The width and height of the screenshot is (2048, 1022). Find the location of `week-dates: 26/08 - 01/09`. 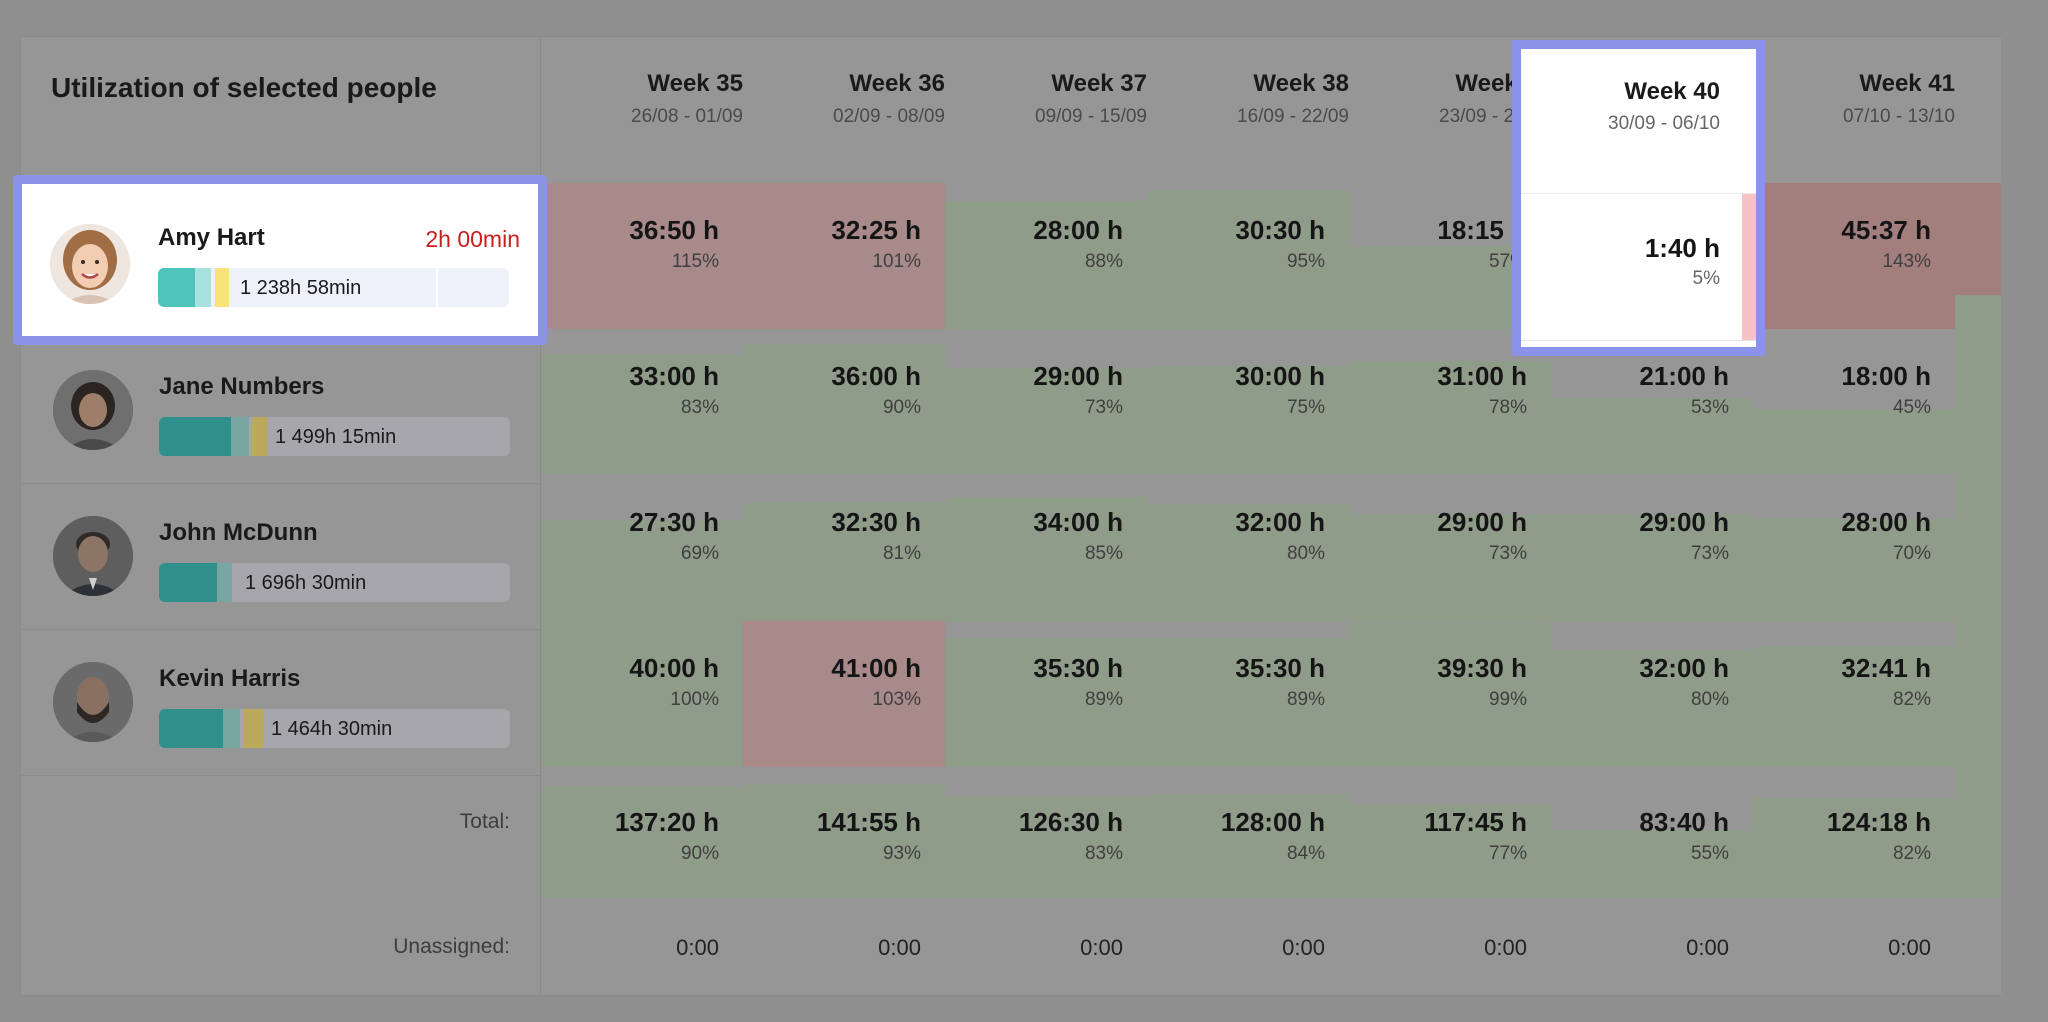

week-dates: 26/08 - 01/09 is located at coordinates (687, 116).